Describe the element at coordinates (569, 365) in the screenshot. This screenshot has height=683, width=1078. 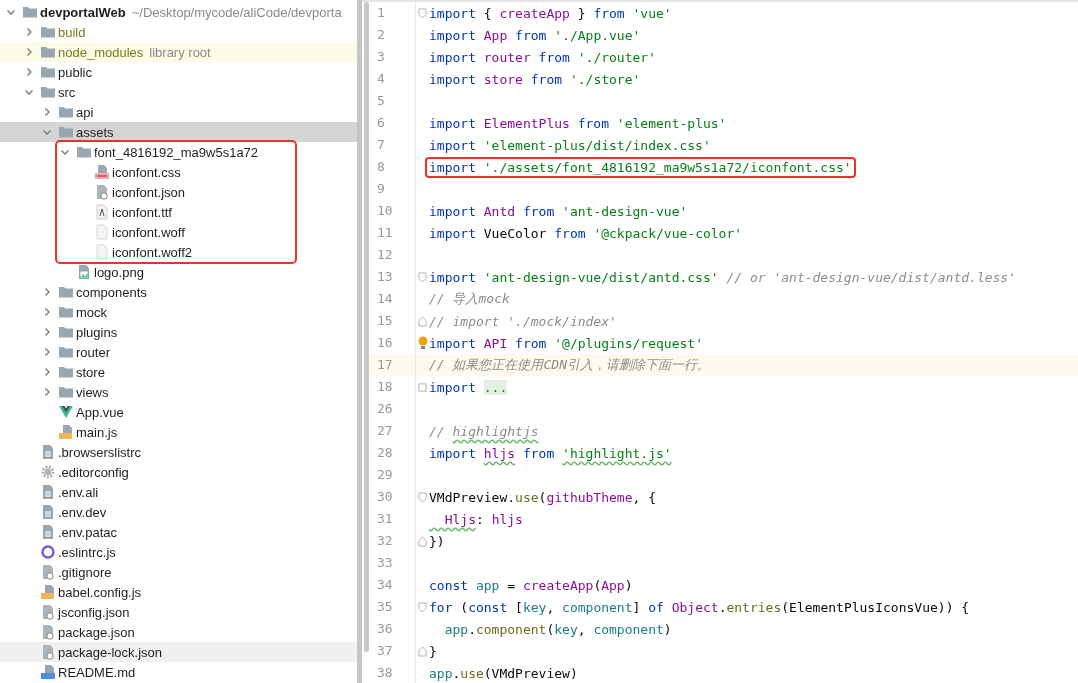
I see `code-line: // 如果您正在使用CDN引入，请删除下面一行。` at that location.